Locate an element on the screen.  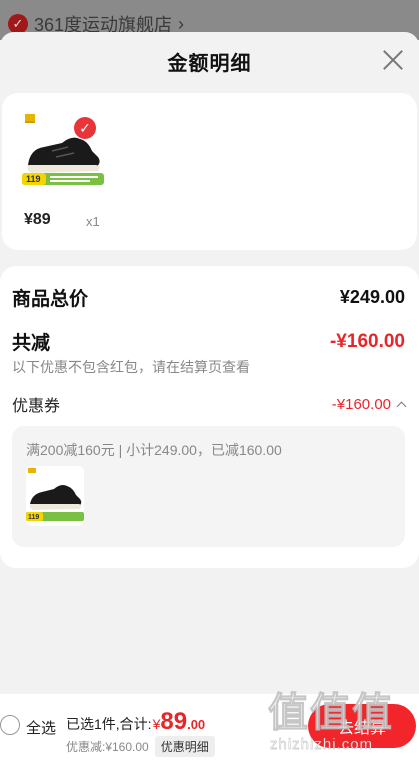
discount-detail-button: 优惠明细 is located at coordinates (184, 746).